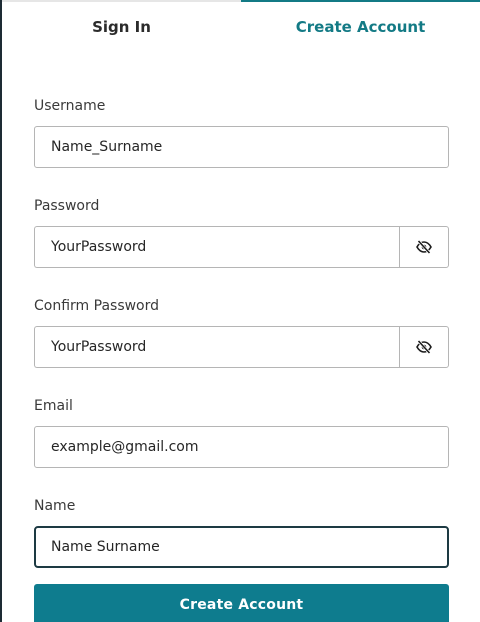 The image size is (480, 622). Describe the element at coordinates (241, 147) in the screenshot. I see `username-field: Name_Surname` at that location.